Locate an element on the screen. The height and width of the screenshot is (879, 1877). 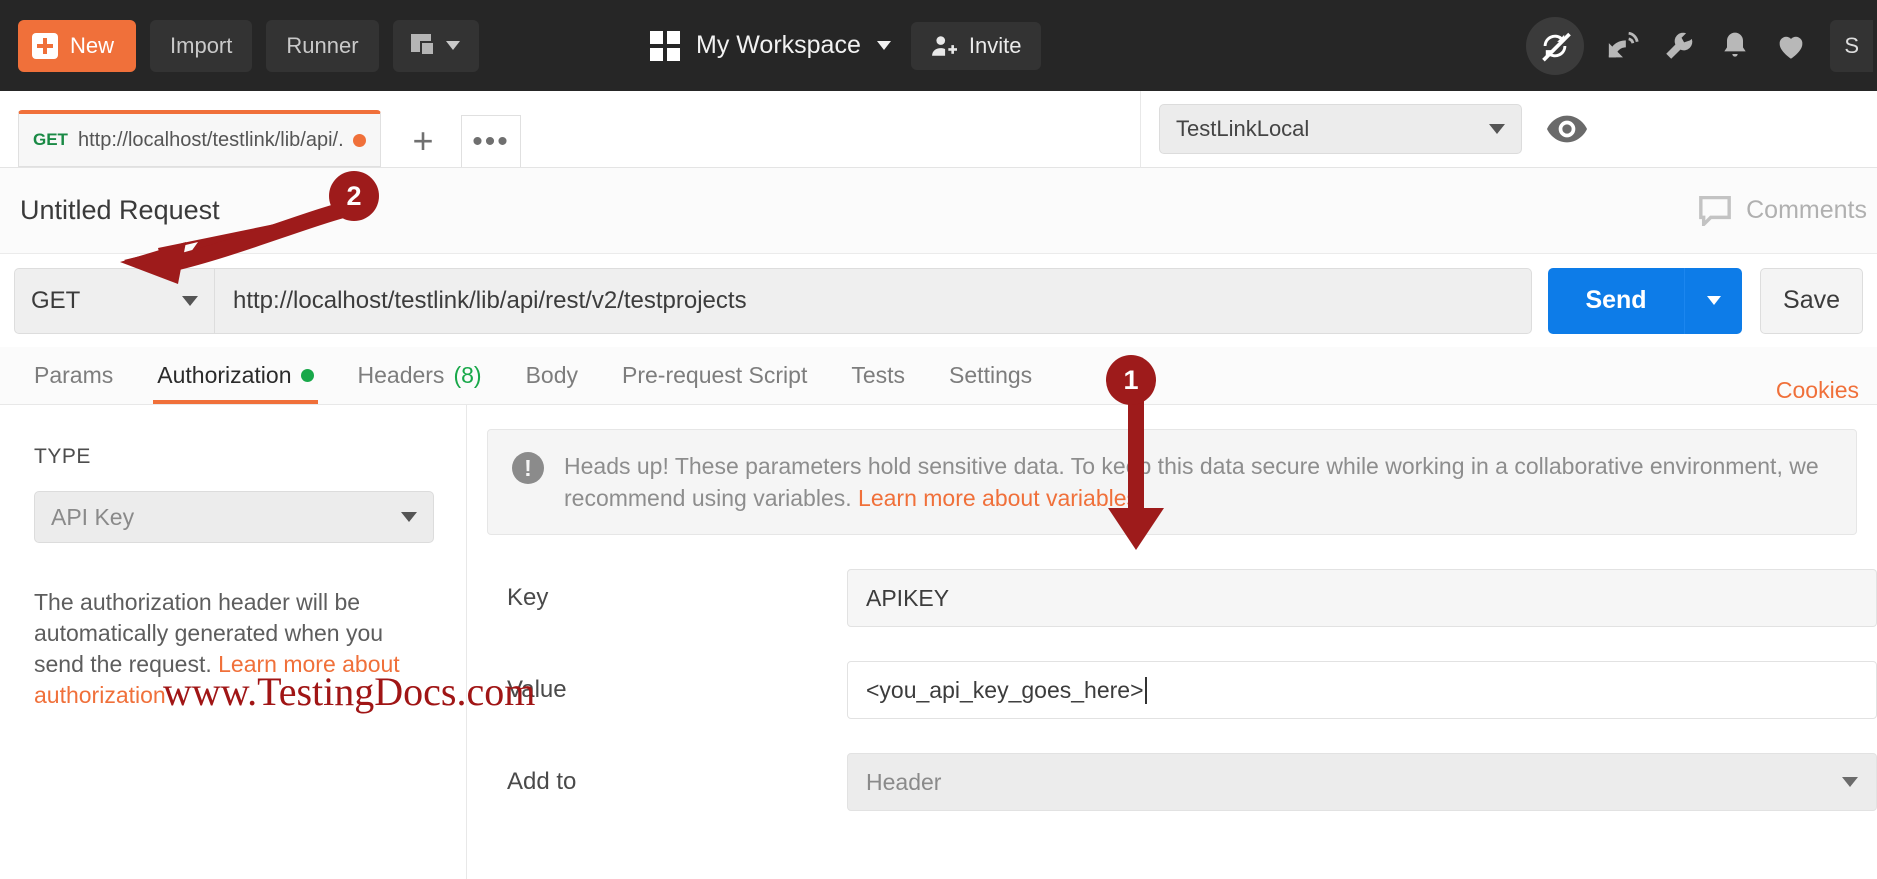
plus-icon: + is located at coordinates (423, 140).